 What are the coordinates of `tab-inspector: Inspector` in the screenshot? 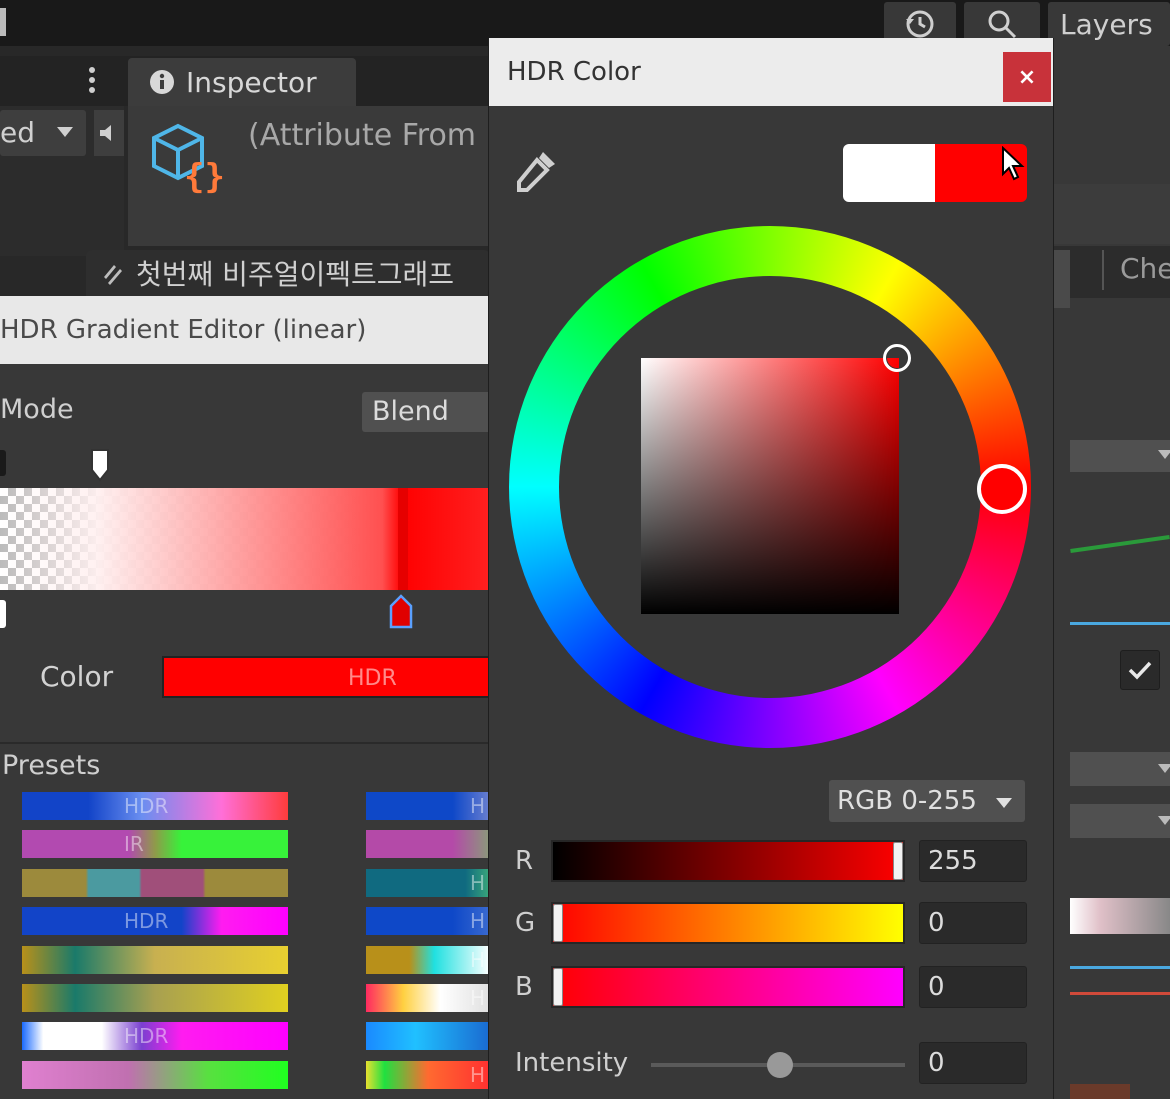 It's located at (242, 82).